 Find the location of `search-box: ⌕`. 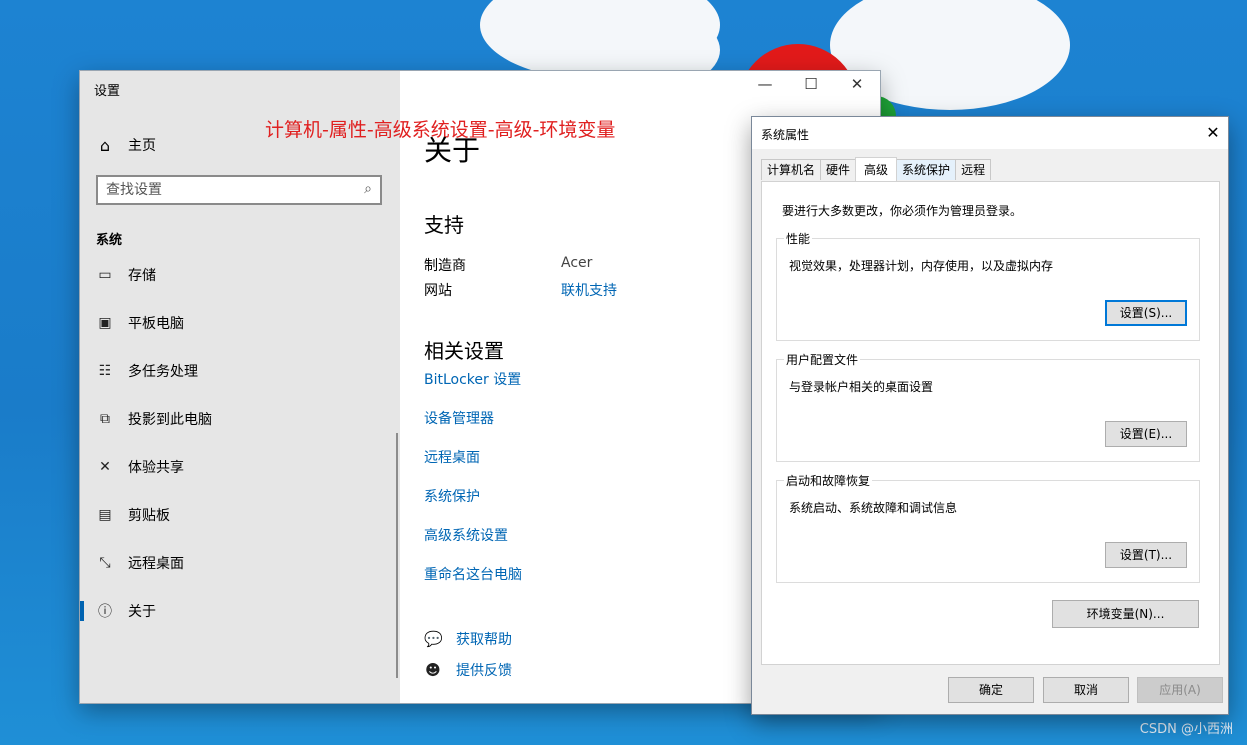

search-box: ⌕ is located at coordinates (239, 190).